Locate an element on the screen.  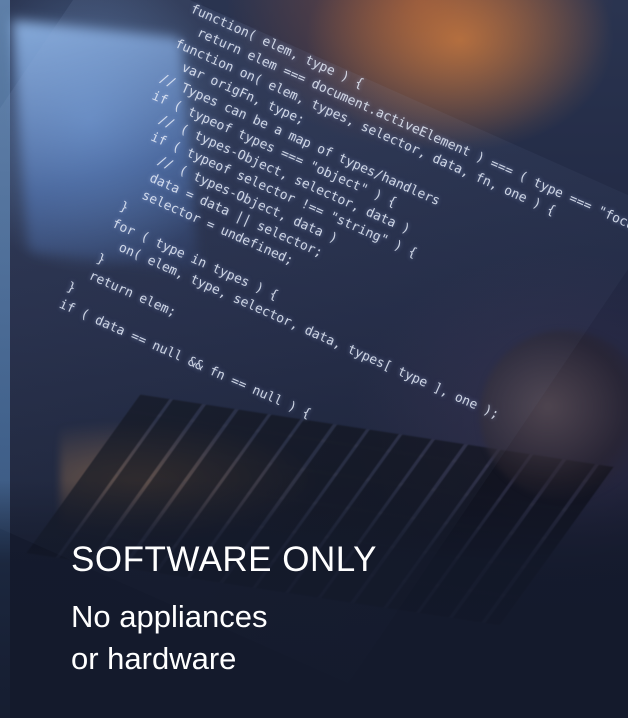
headline: SOFTWARE ONLY is located at coordinates (224, 559).